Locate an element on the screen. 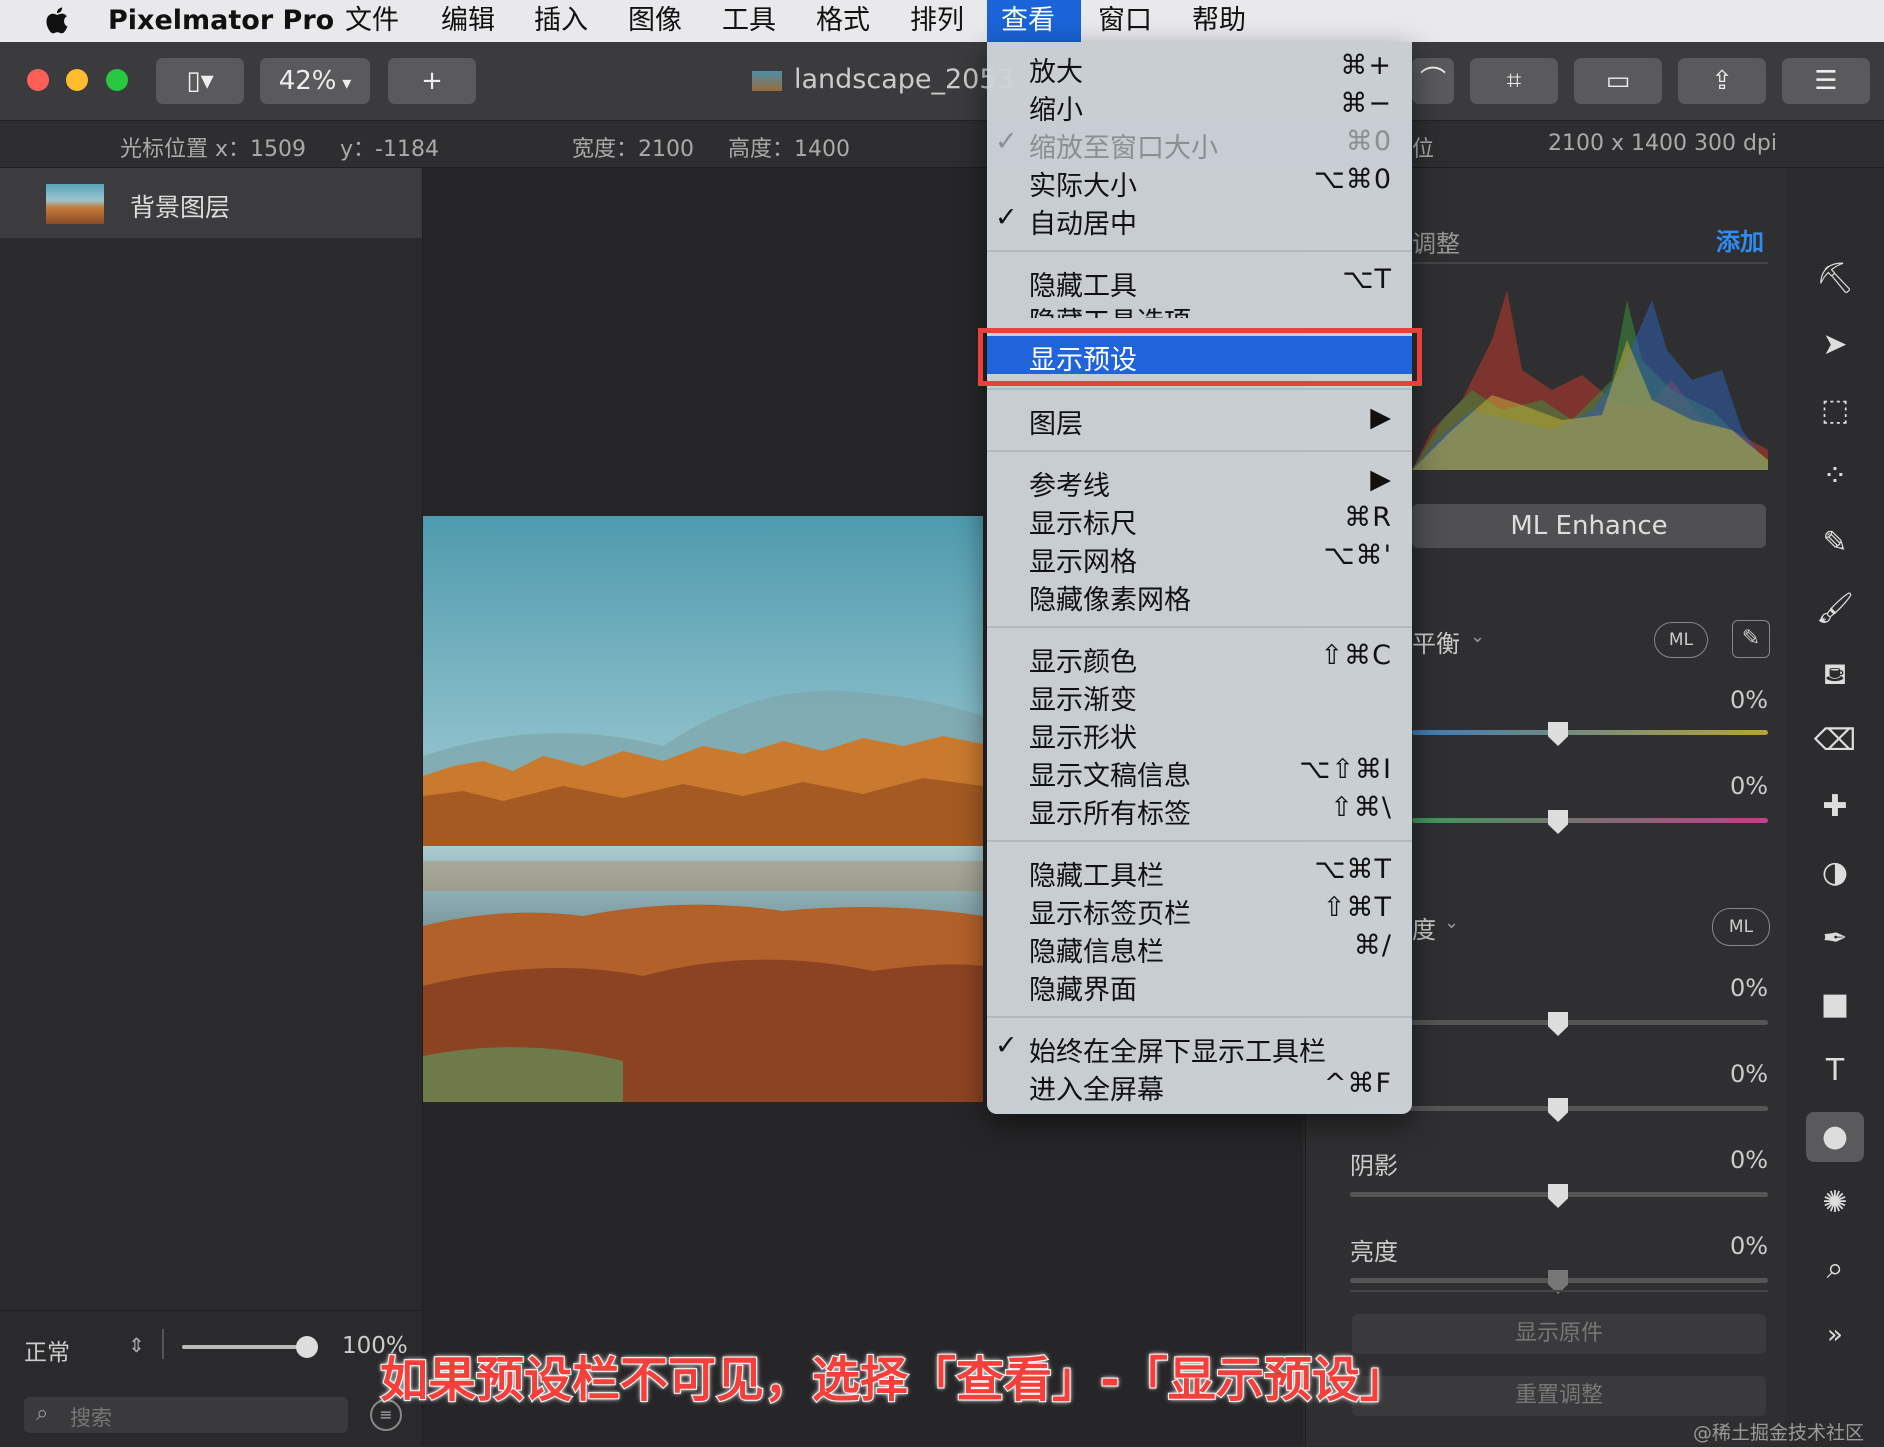  blend-mode-select: 正常 is located at coordinates (47, 1350).